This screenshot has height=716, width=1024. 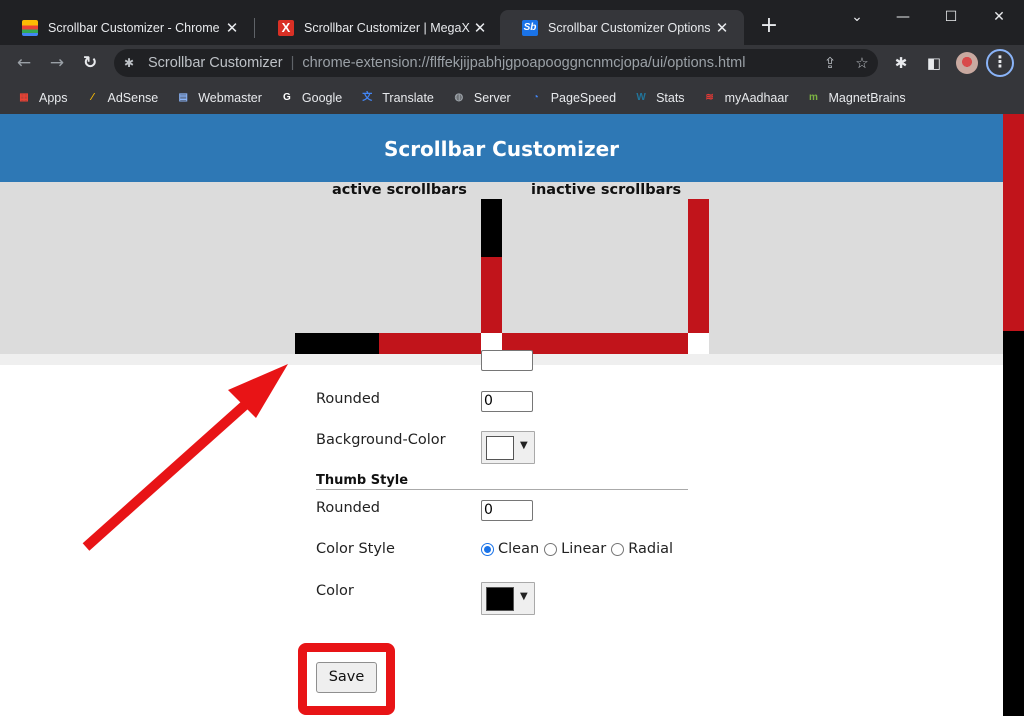 I want to click on chrome-web-store-icon, so click(x=30, y=27).